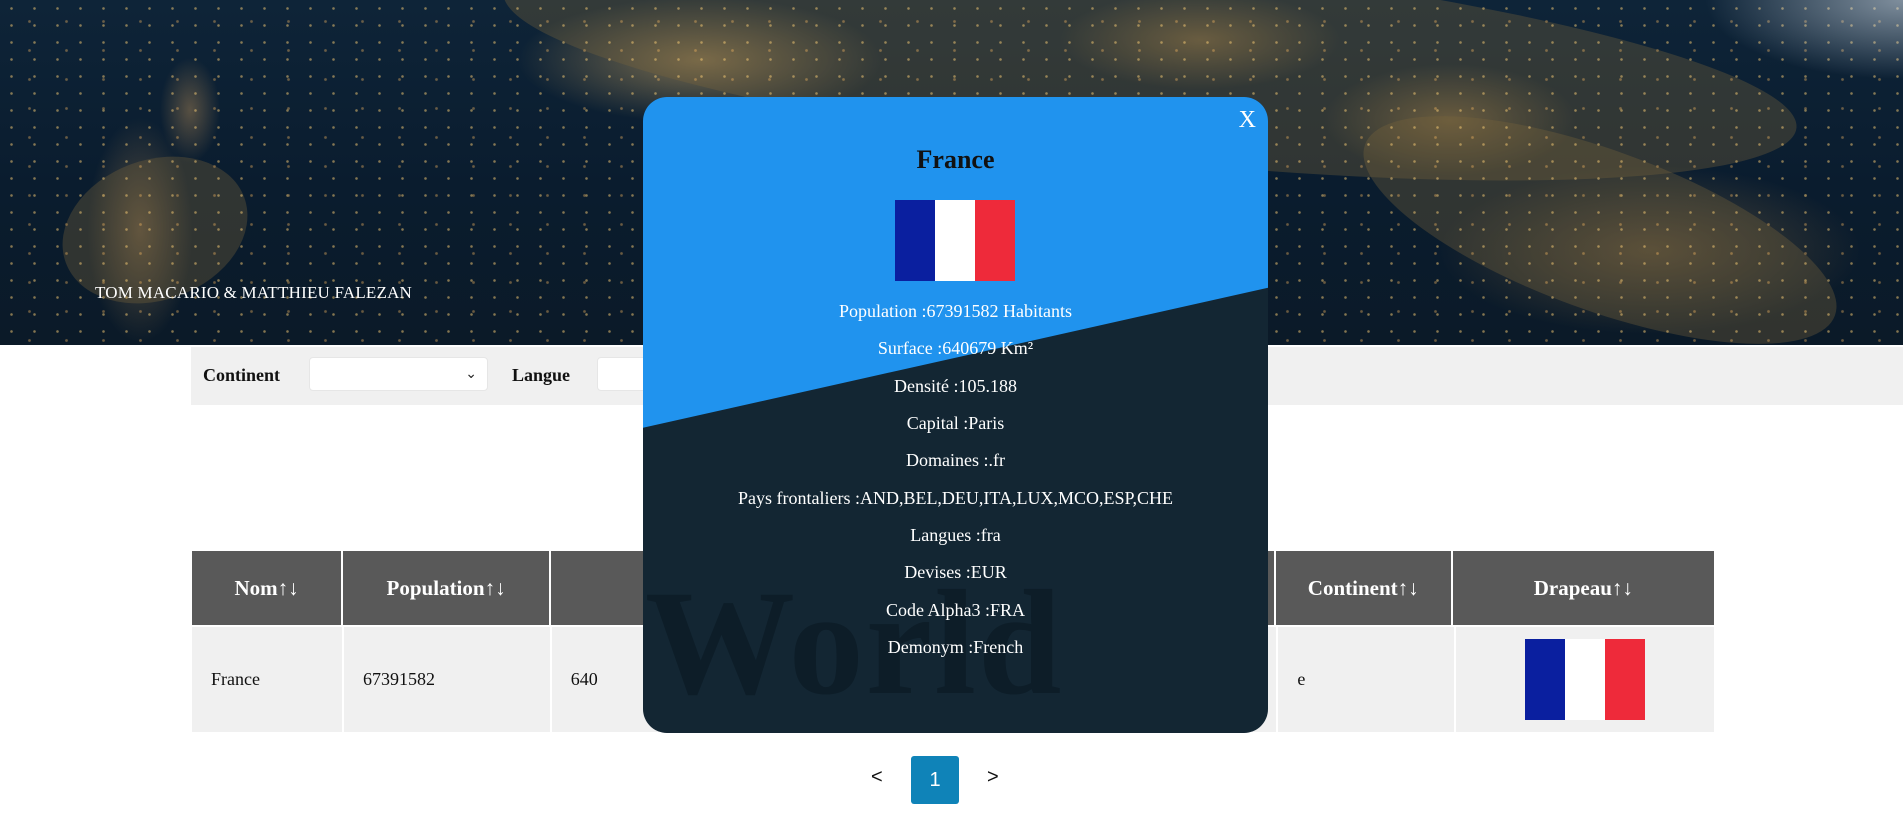 This screenshot has height=823, width=1903. What do you see at coordinates (955, 610) in the screenshot?
I see `info-alpha3: Code Alpha3 :FRA` at bounding box center [955, 610].